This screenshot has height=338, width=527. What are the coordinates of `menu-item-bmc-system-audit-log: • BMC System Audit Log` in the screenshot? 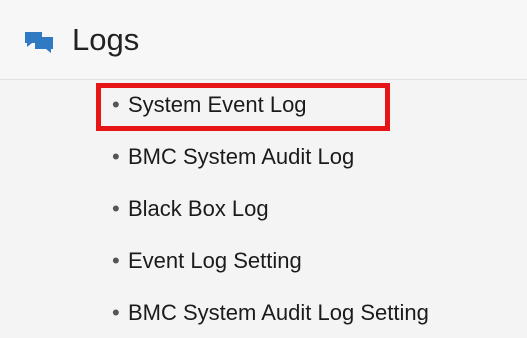 It's located at (233, 157).